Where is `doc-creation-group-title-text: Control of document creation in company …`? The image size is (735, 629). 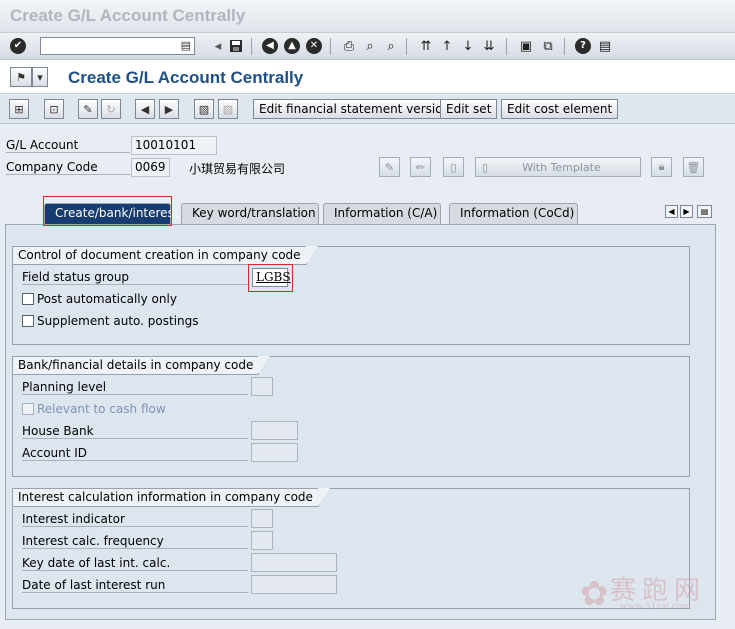 doc-creation-group-title-text: Control of document creation in company … is located at coordinates (159, 255).